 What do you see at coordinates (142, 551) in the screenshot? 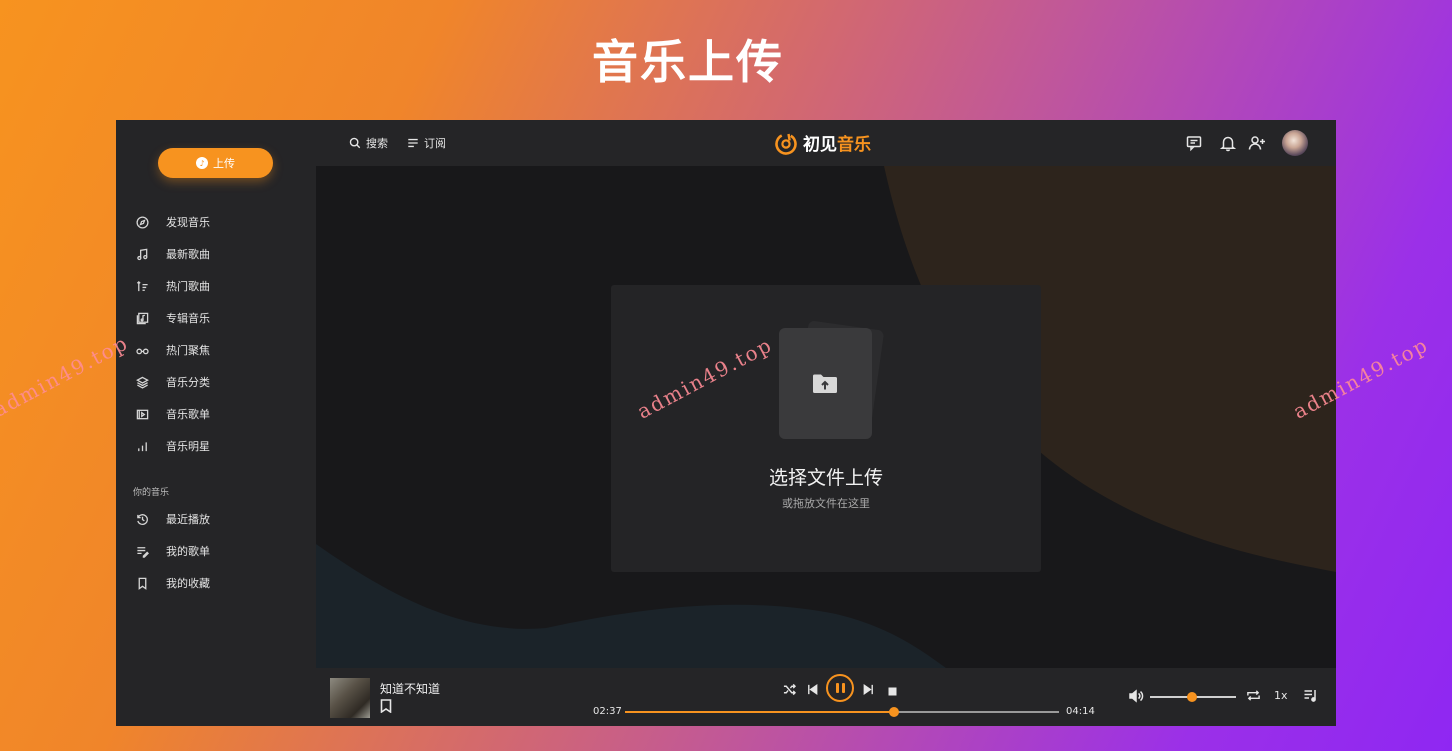
I see `list-edit-icon` at bounding box center [142, 551].